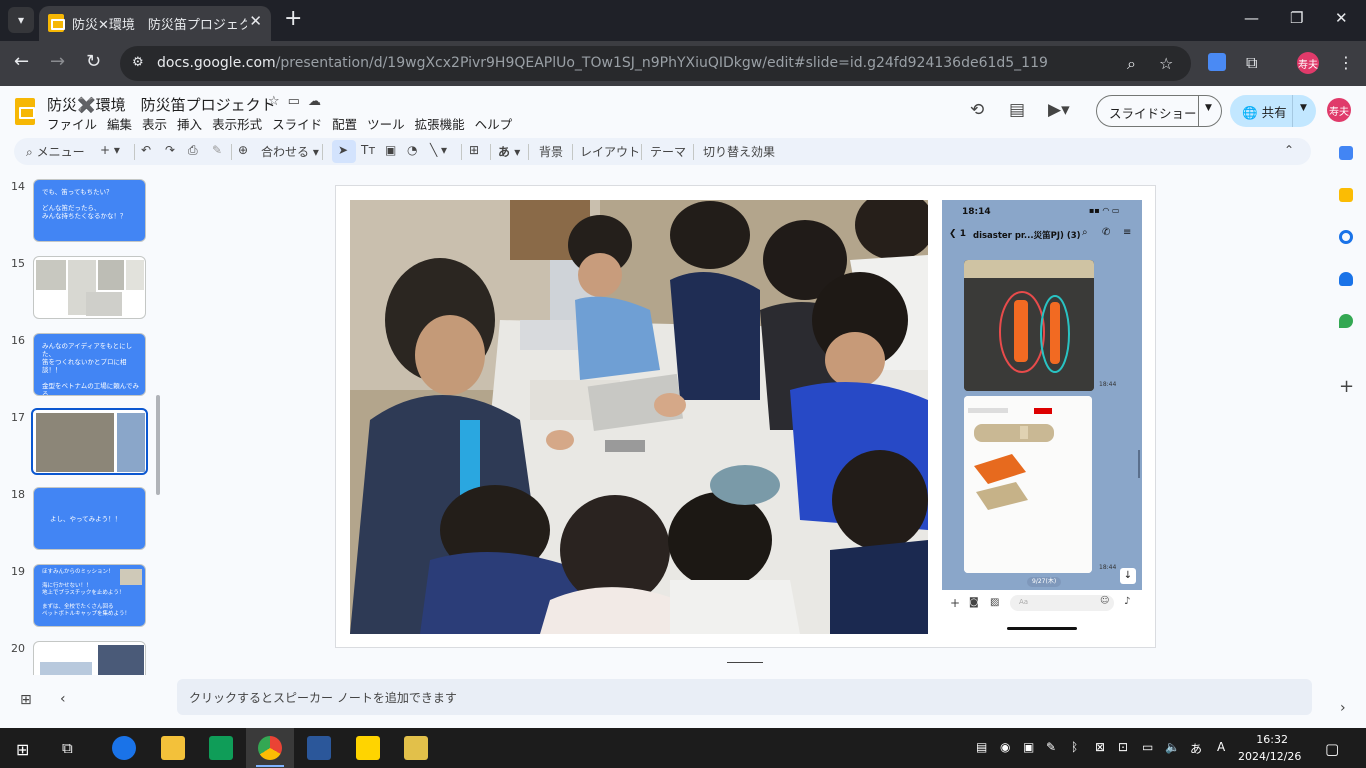 This screenshot has width=1366, height=768. Describe the element at coordinates (189, 123) in the screenshot. I see `menu-insert: 挿入` at that location.